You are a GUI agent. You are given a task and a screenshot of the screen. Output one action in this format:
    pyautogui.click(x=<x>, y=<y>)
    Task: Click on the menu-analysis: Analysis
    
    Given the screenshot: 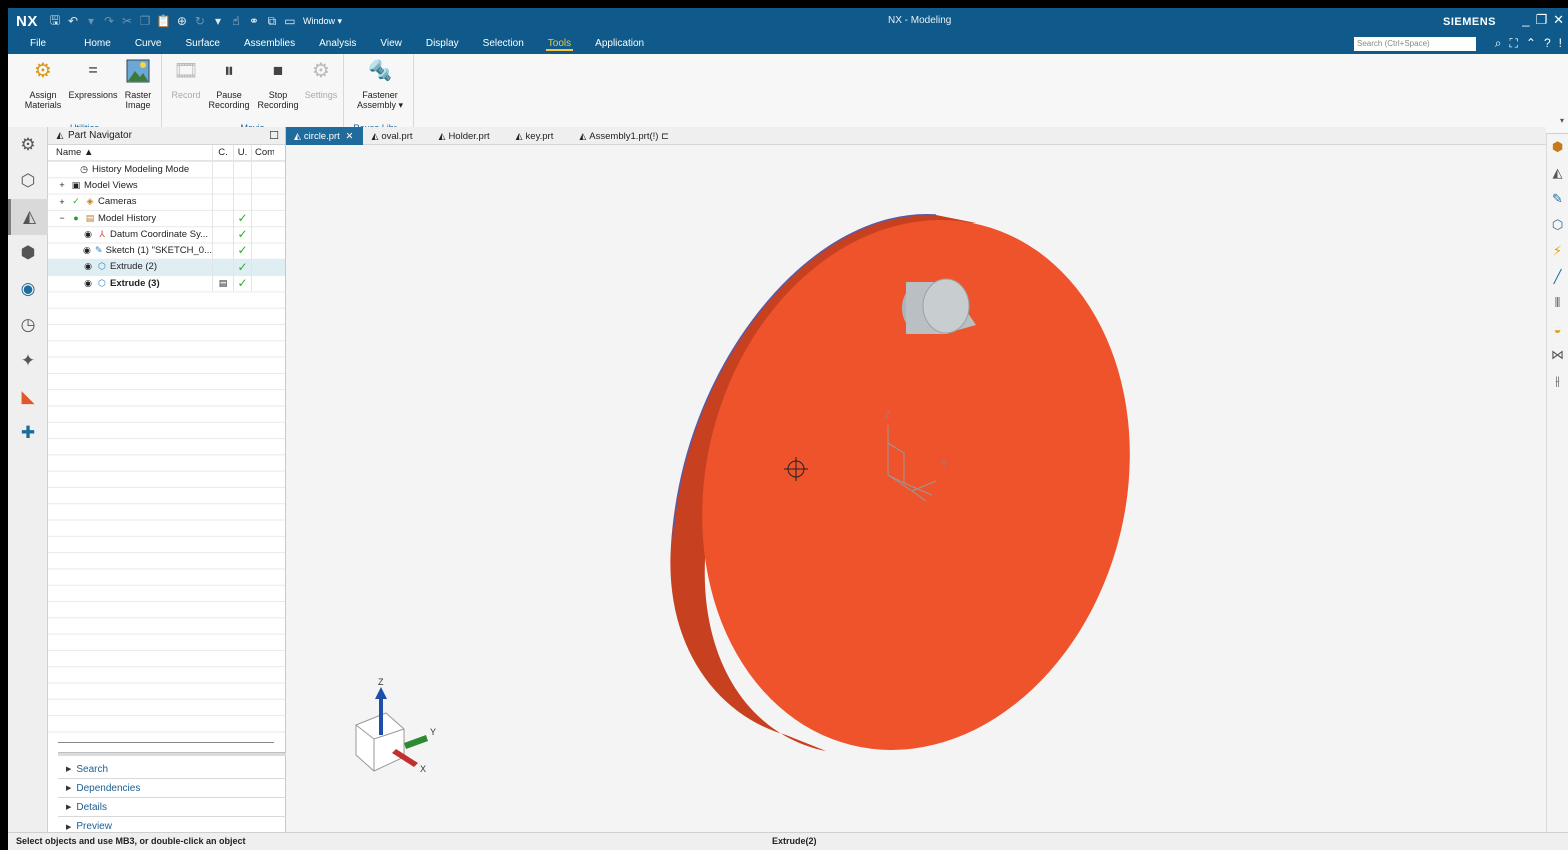 What is the action you would take?
    pyautogui.click(x=337, y=44)
    